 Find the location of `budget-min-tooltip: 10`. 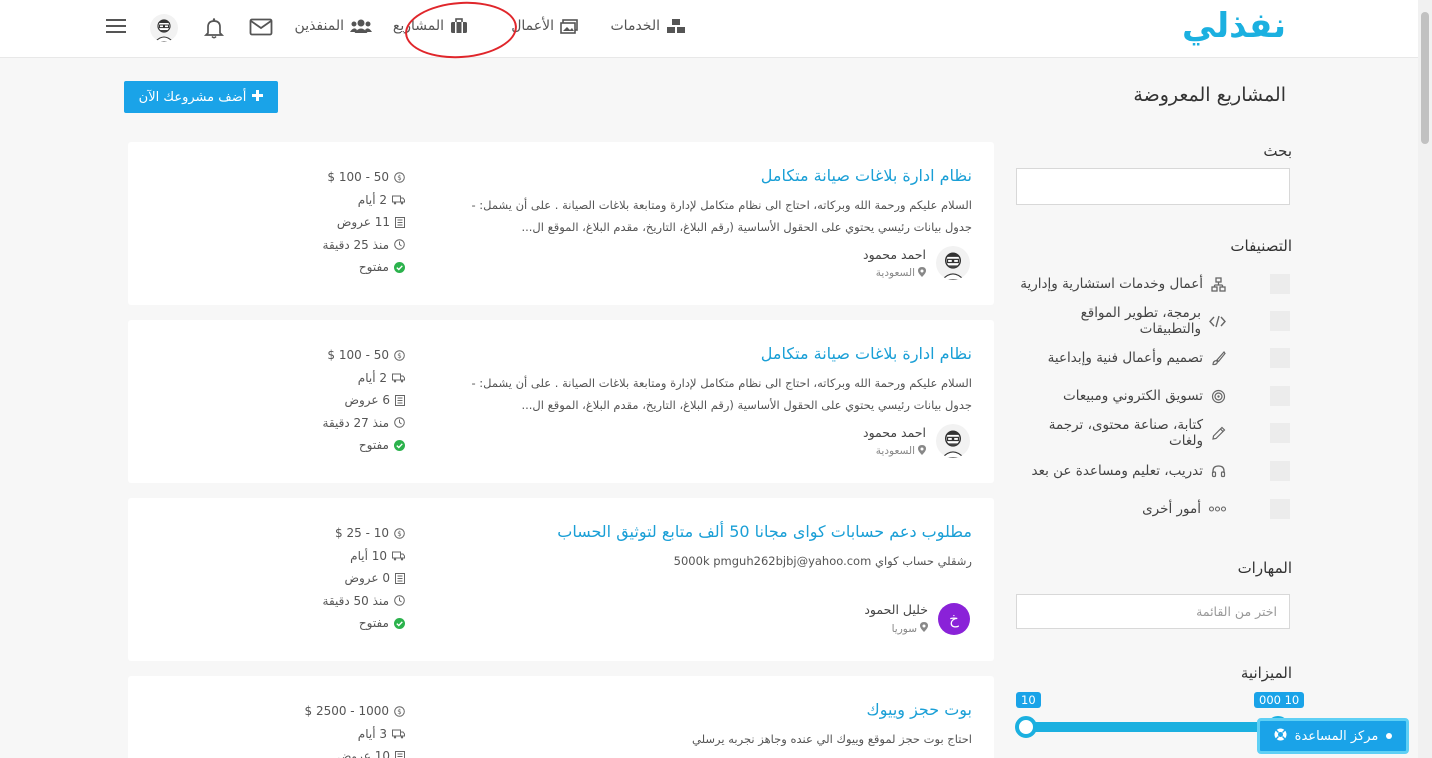

budget-min-tooltip: 10 is located at coordinates (1028, 700).